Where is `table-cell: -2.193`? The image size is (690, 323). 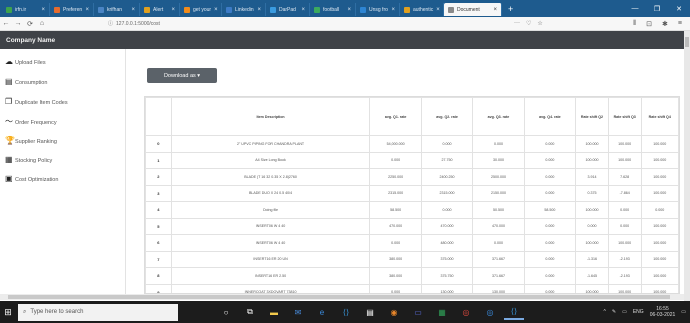
table-cell: -2.193 is located at coordinates (624, 276).